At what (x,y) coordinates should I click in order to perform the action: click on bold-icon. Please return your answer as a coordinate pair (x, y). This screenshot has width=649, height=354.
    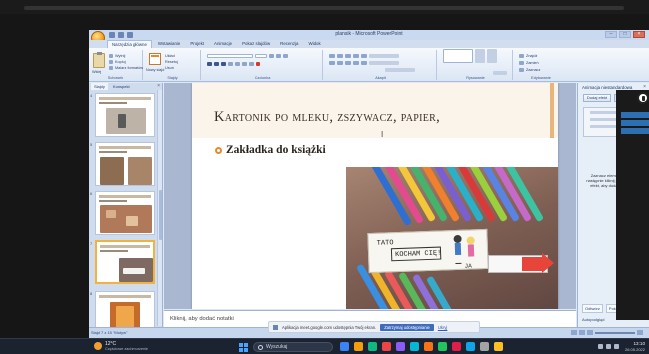
    Looking at the image, I should click on (209, 63).